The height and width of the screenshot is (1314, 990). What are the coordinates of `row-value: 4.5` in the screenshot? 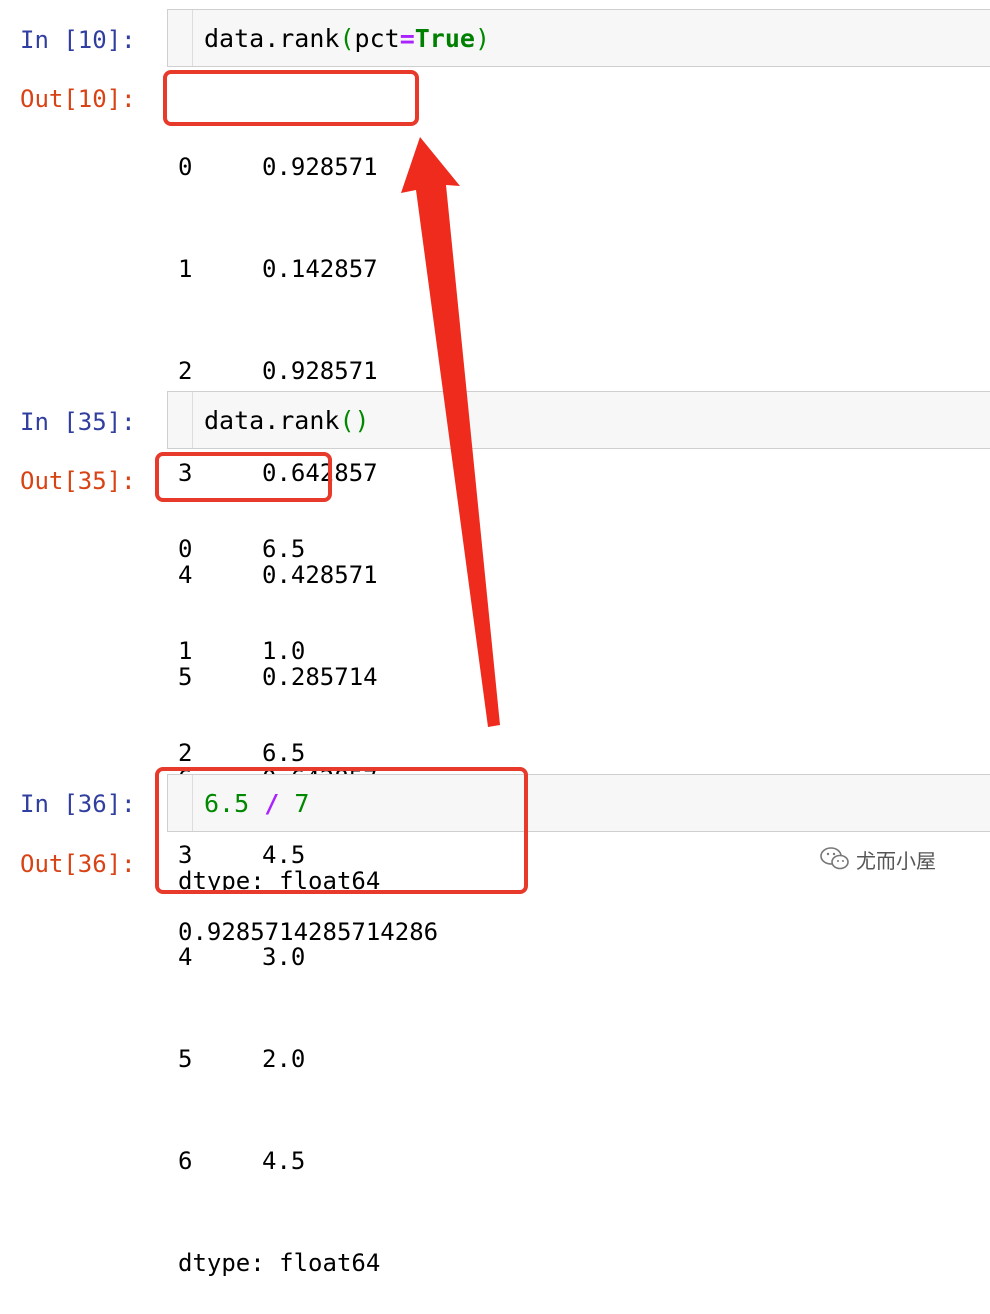 It's located at (284, 1161).